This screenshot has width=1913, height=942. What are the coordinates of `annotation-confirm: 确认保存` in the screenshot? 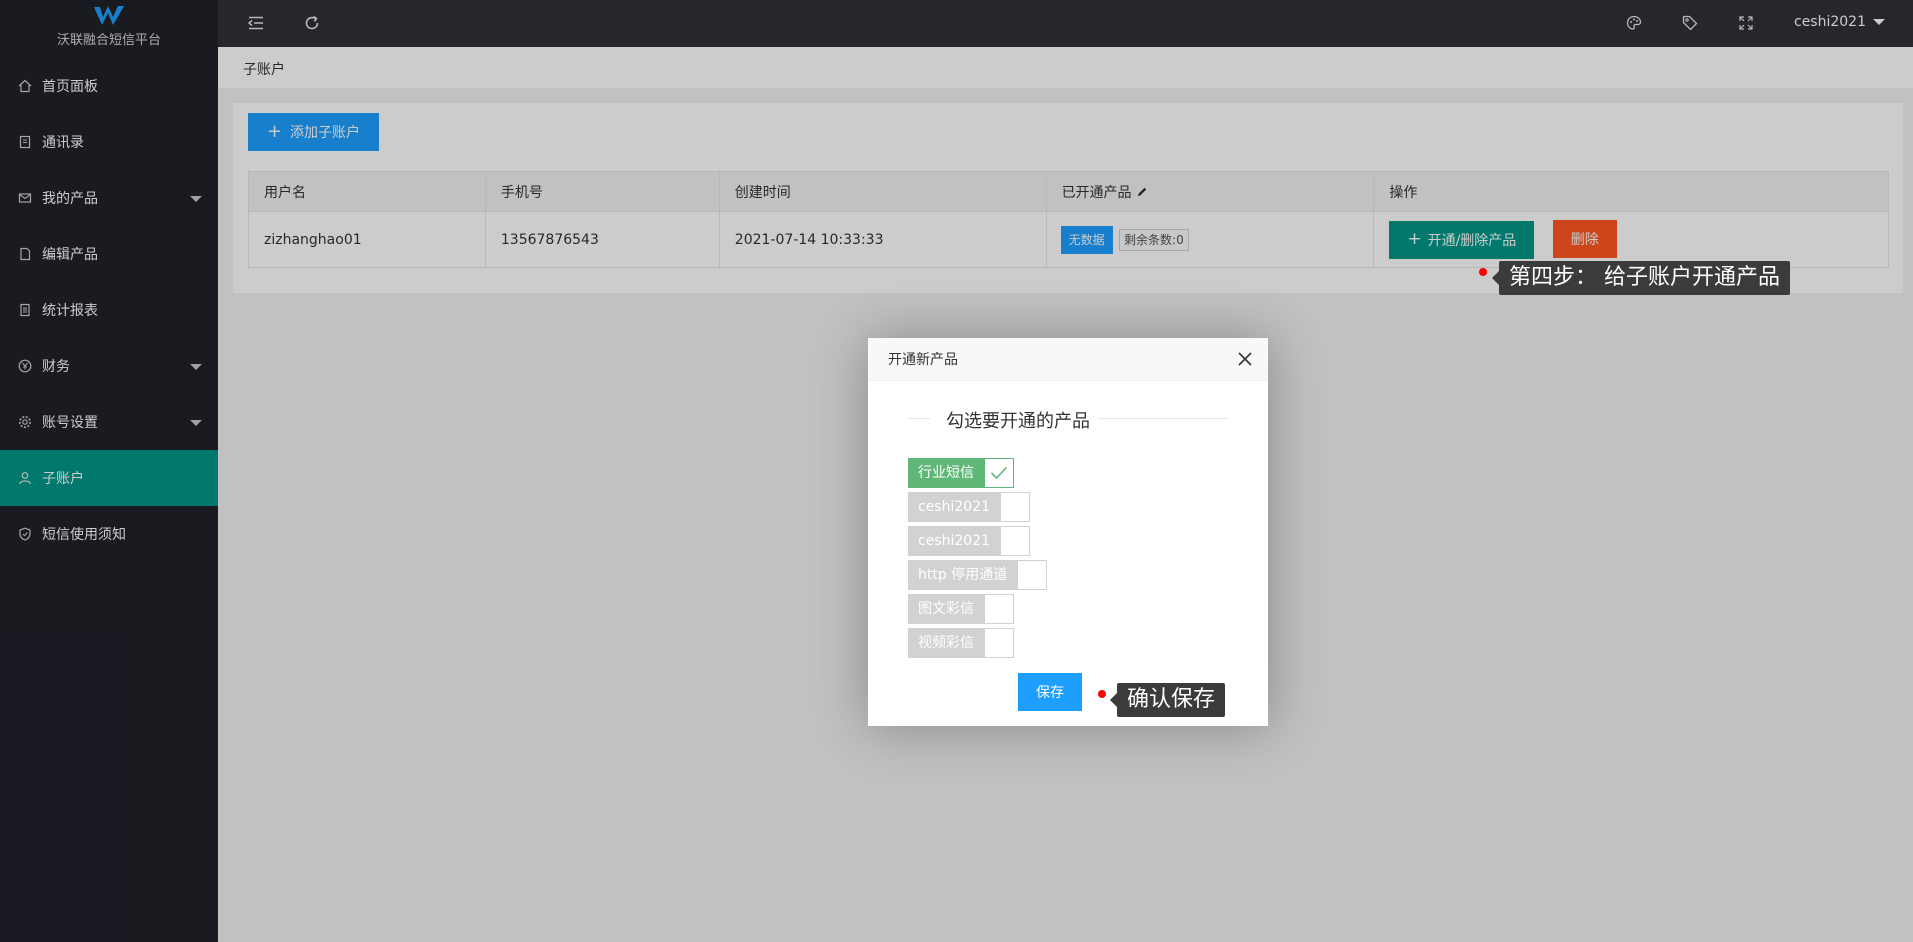 It's located at (1167, 700).